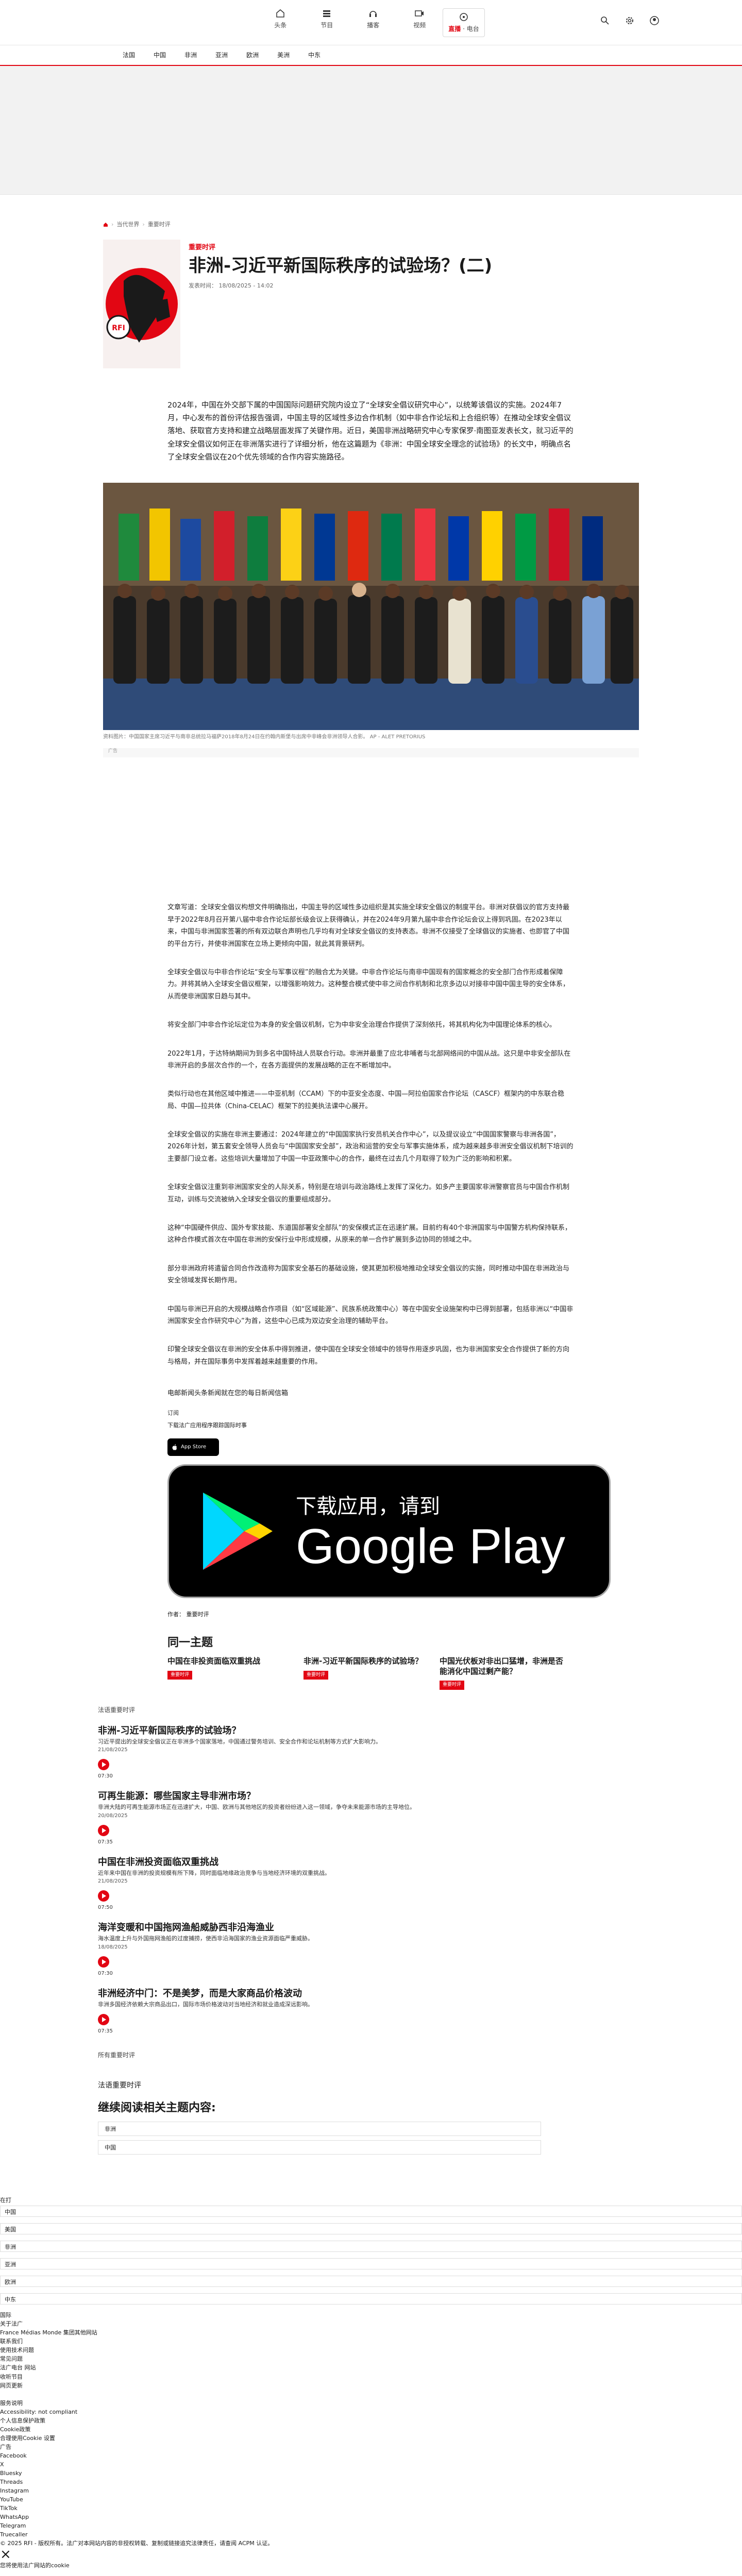 This screenshot has width=742, height=2576. What do you see at coordinates (430, 1546) in the screenshot?
I see `google-play-label: Google Play` at bounding box center [430, 1546].